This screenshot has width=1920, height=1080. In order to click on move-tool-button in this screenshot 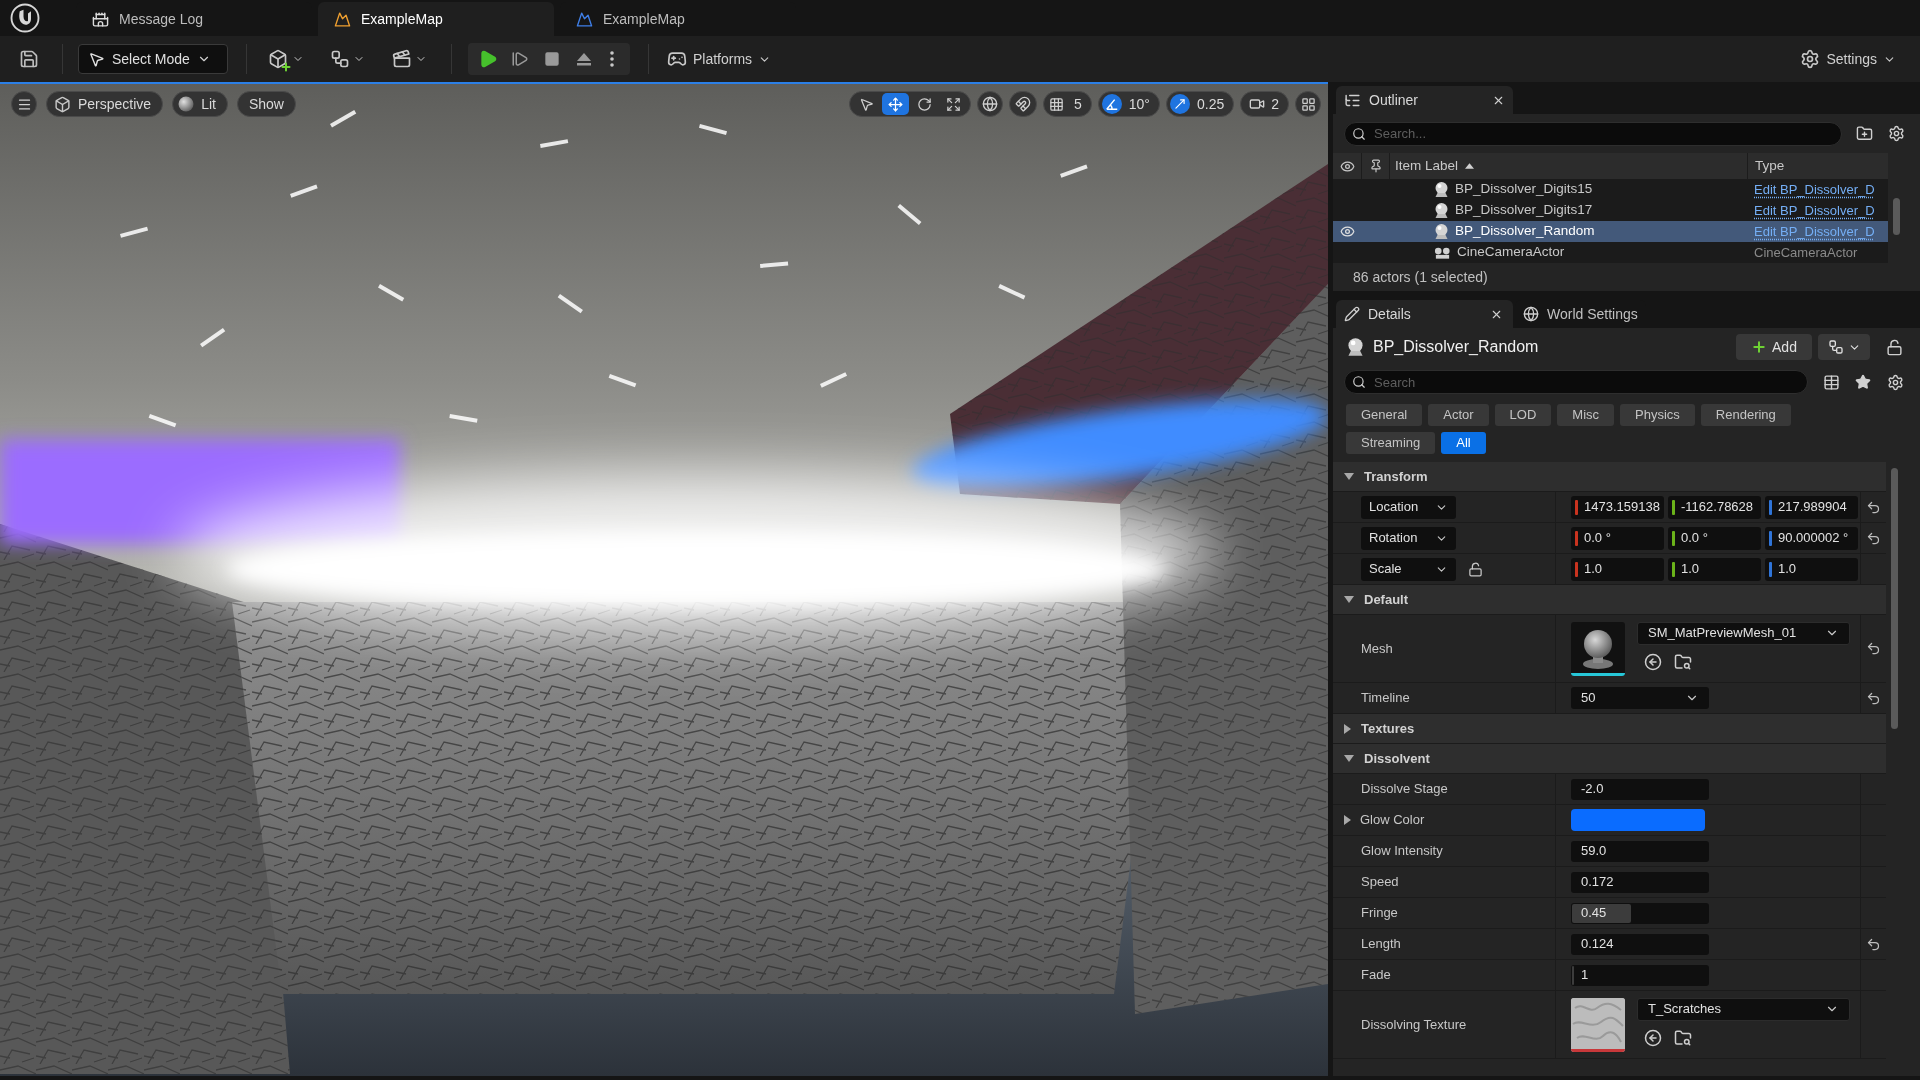, I will do `click(895, 104)`.